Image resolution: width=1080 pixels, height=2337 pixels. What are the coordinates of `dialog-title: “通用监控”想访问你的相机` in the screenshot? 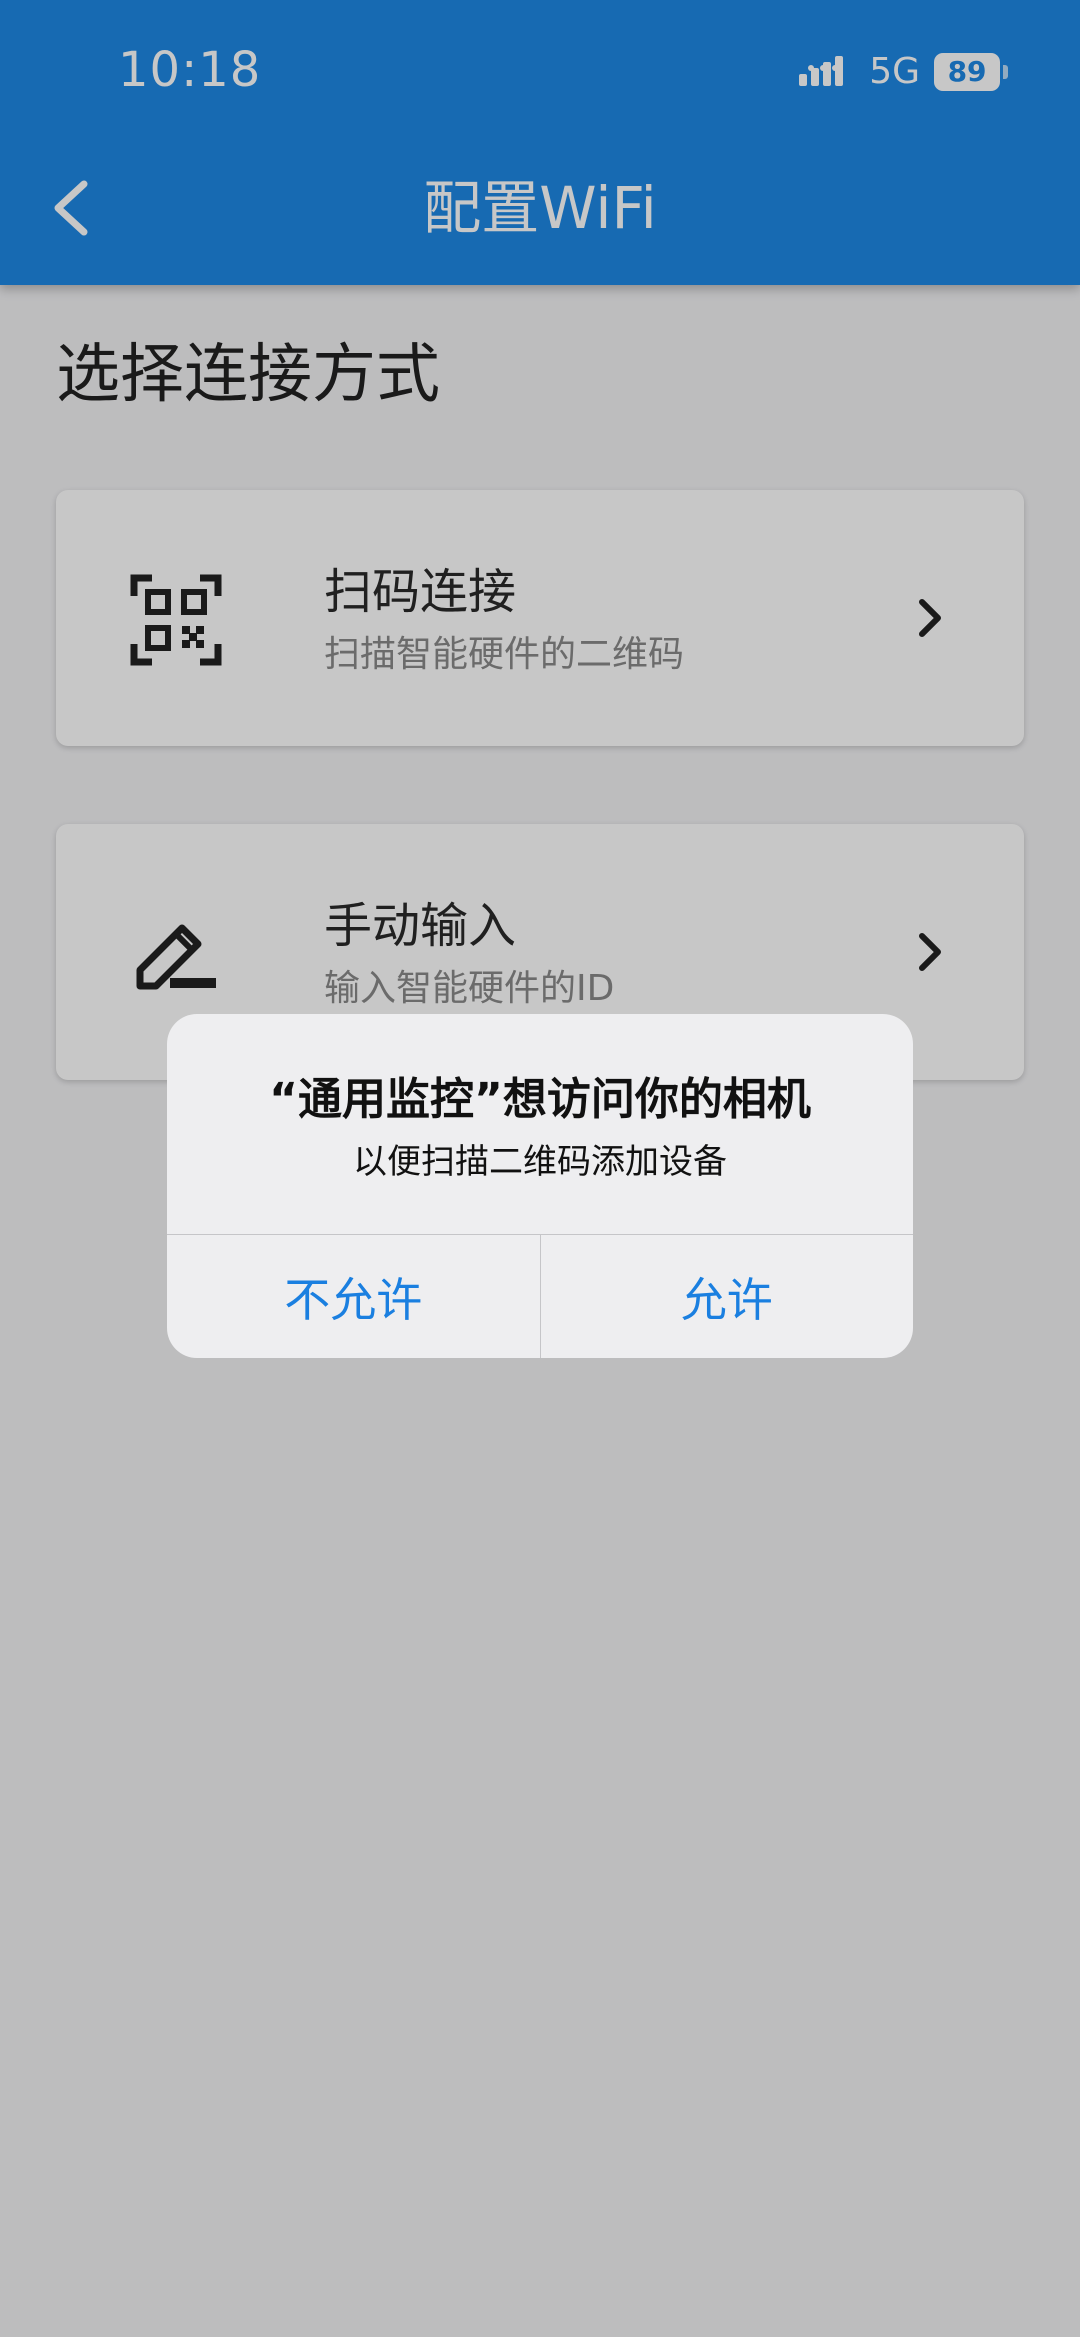 It's located at (540, 1099).